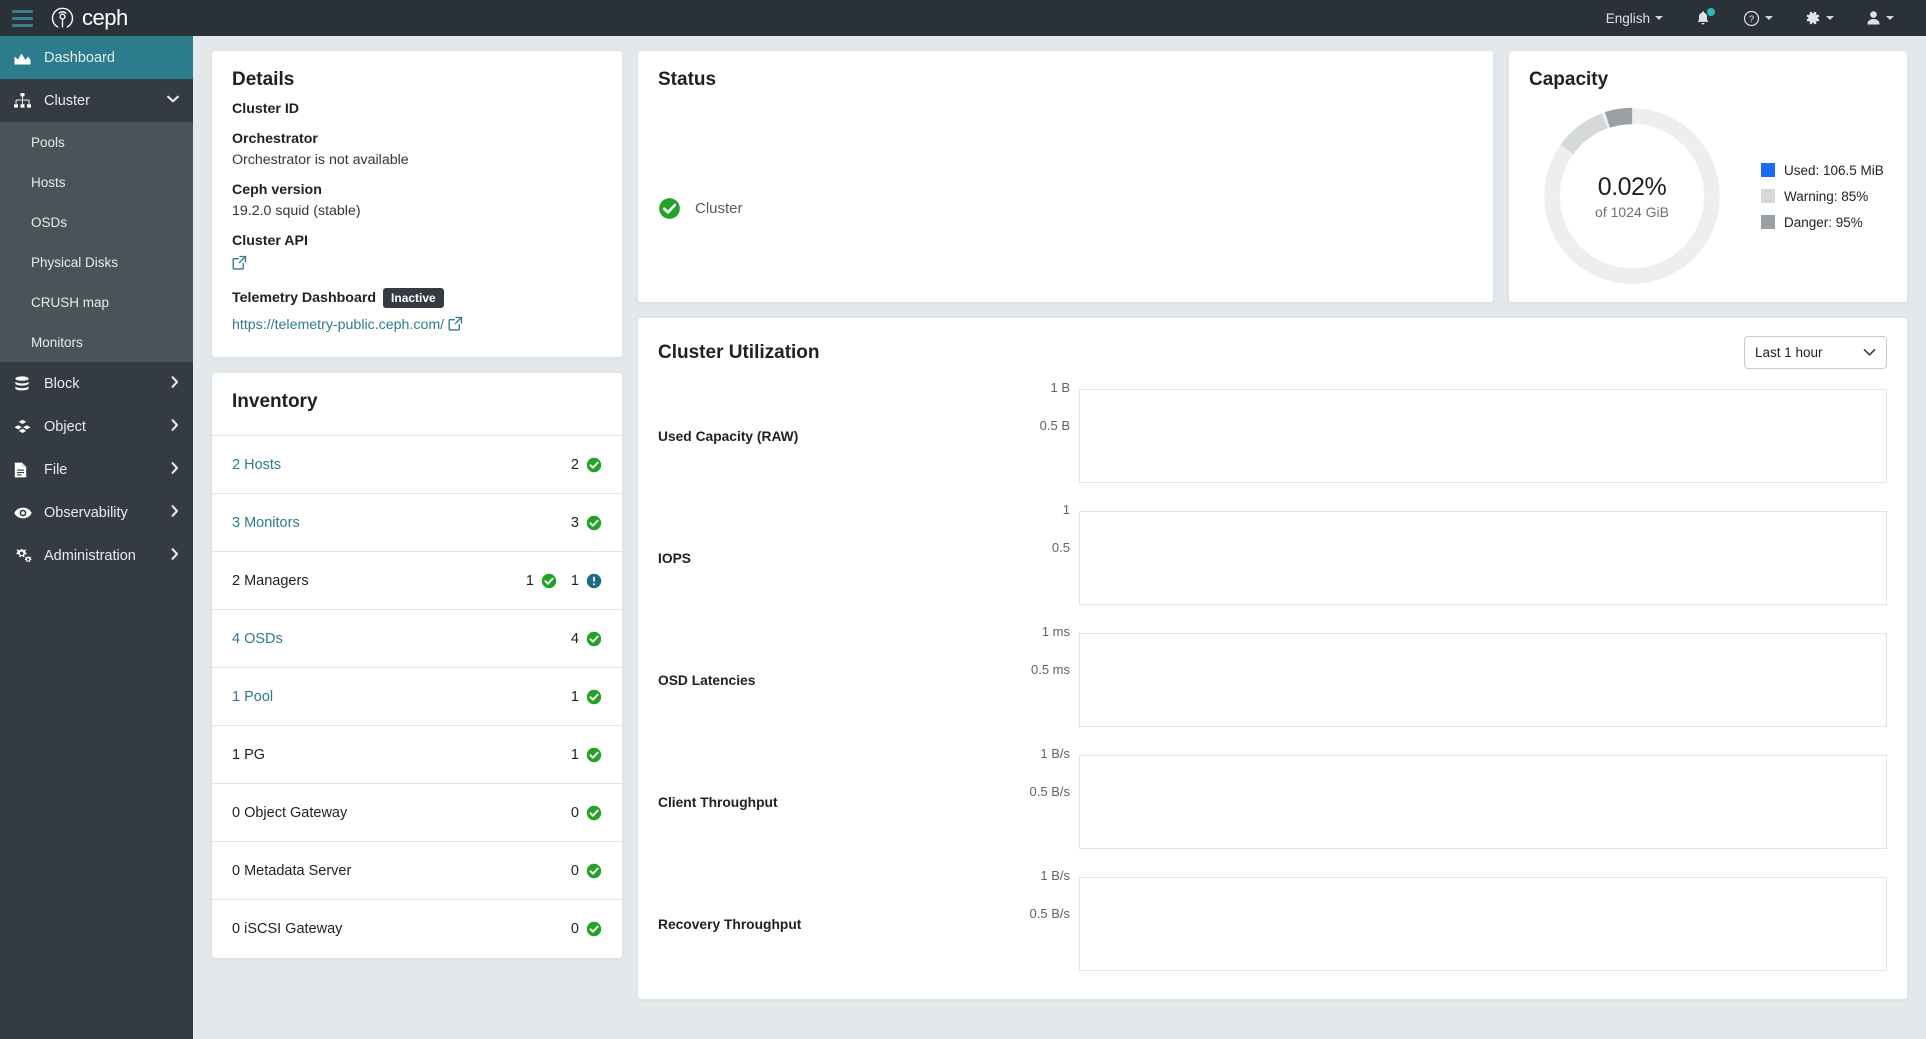 The width and height of the screenshot is (1926, 1039). I want to click on sidebar-item-physical-disks: Physical Disks, so click(96, 262).